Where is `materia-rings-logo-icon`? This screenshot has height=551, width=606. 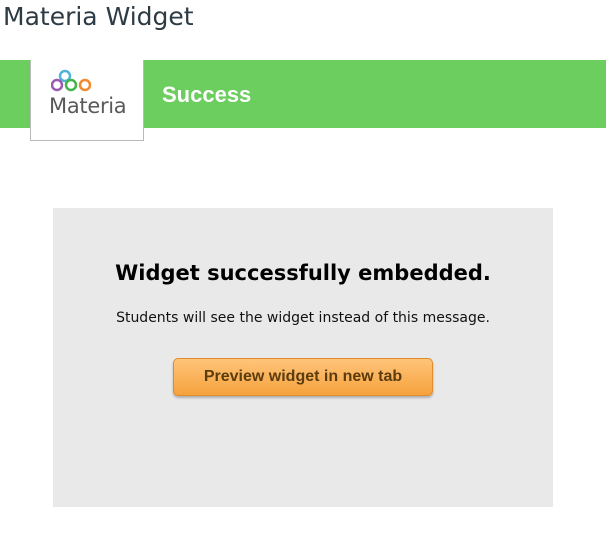 materia-rings-logo-icon is located at coordinates (71, 80).